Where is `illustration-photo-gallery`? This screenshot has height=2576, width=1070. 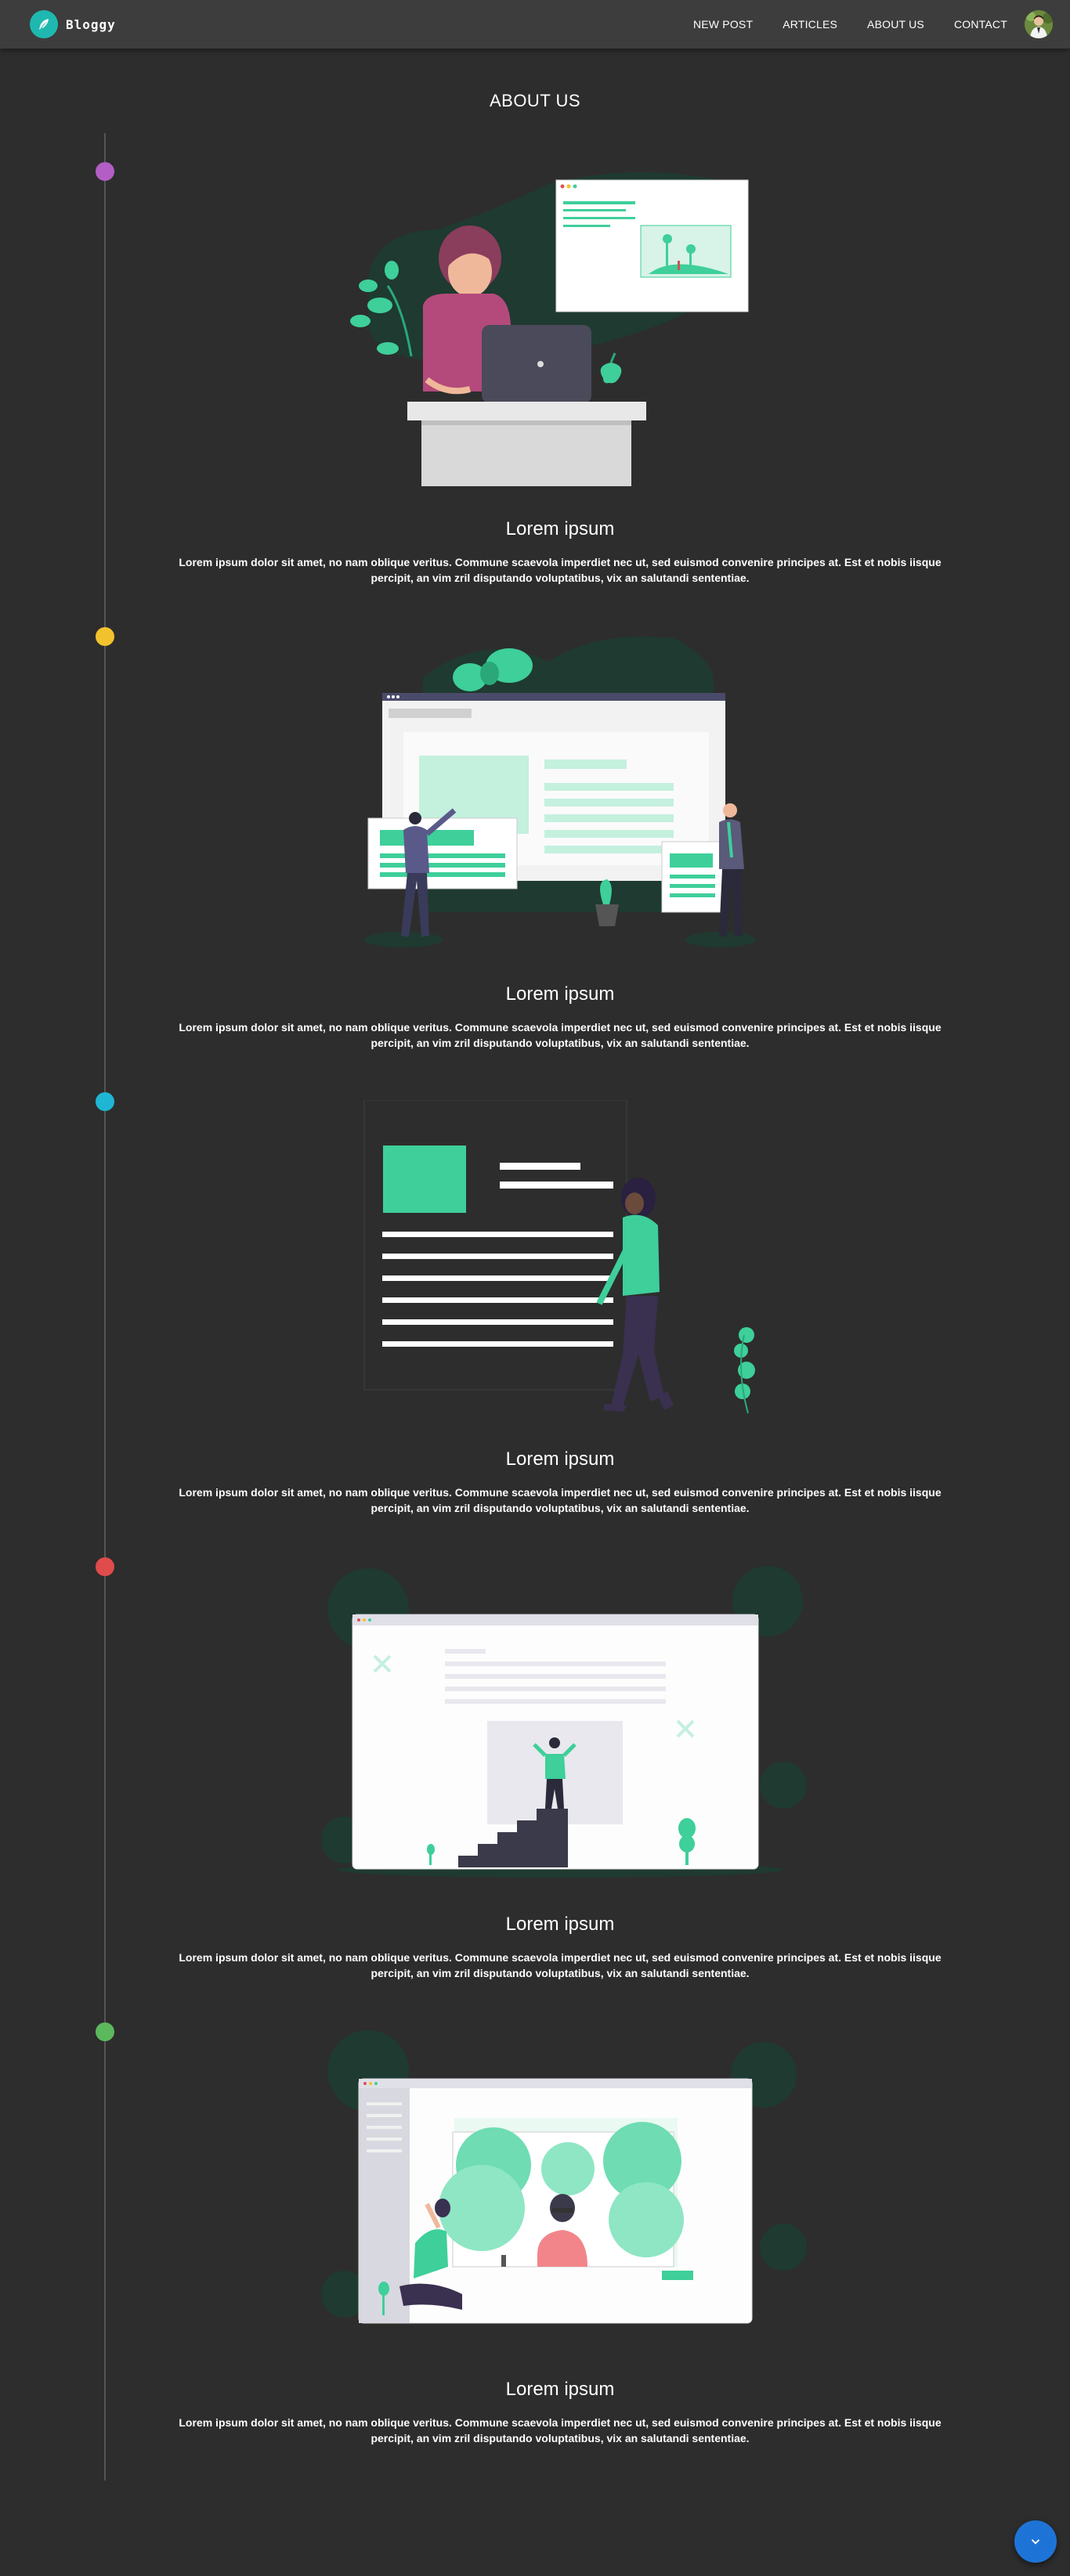 illustration-photo-gallery is located at coordinates (564, 2177).